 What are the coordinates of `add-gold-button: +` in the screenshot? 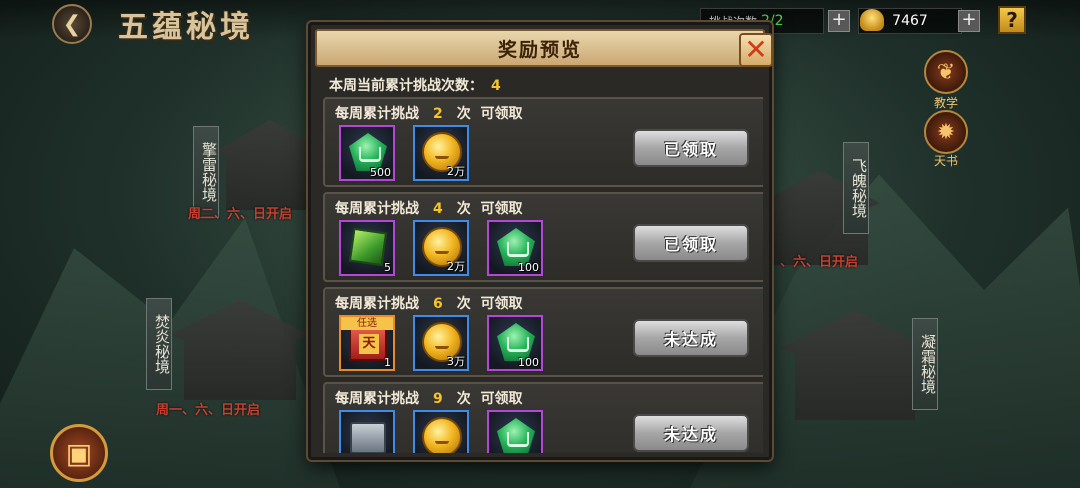 It's located at (969, 21).